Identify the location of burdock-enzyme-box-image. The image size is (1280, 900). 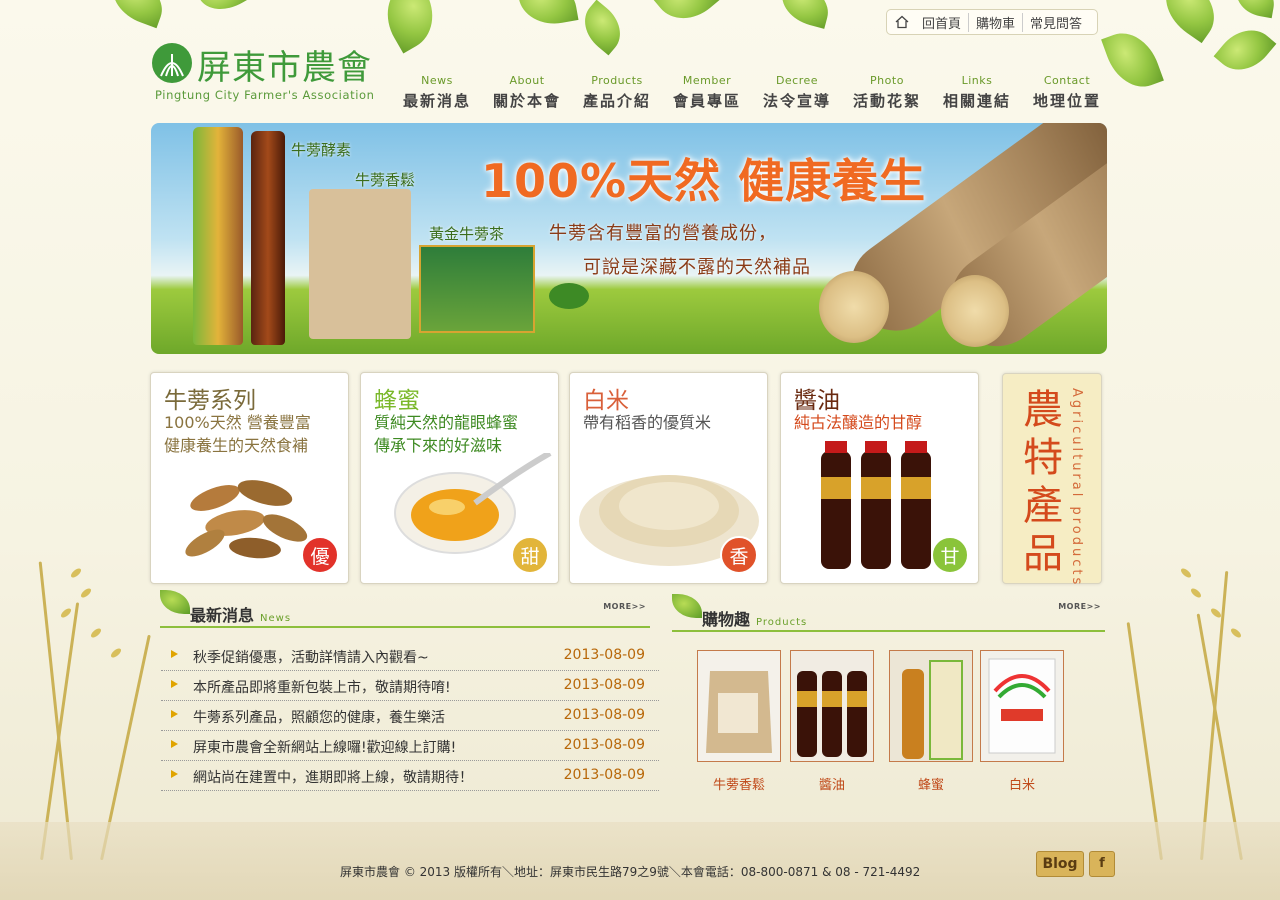
(218, 236).